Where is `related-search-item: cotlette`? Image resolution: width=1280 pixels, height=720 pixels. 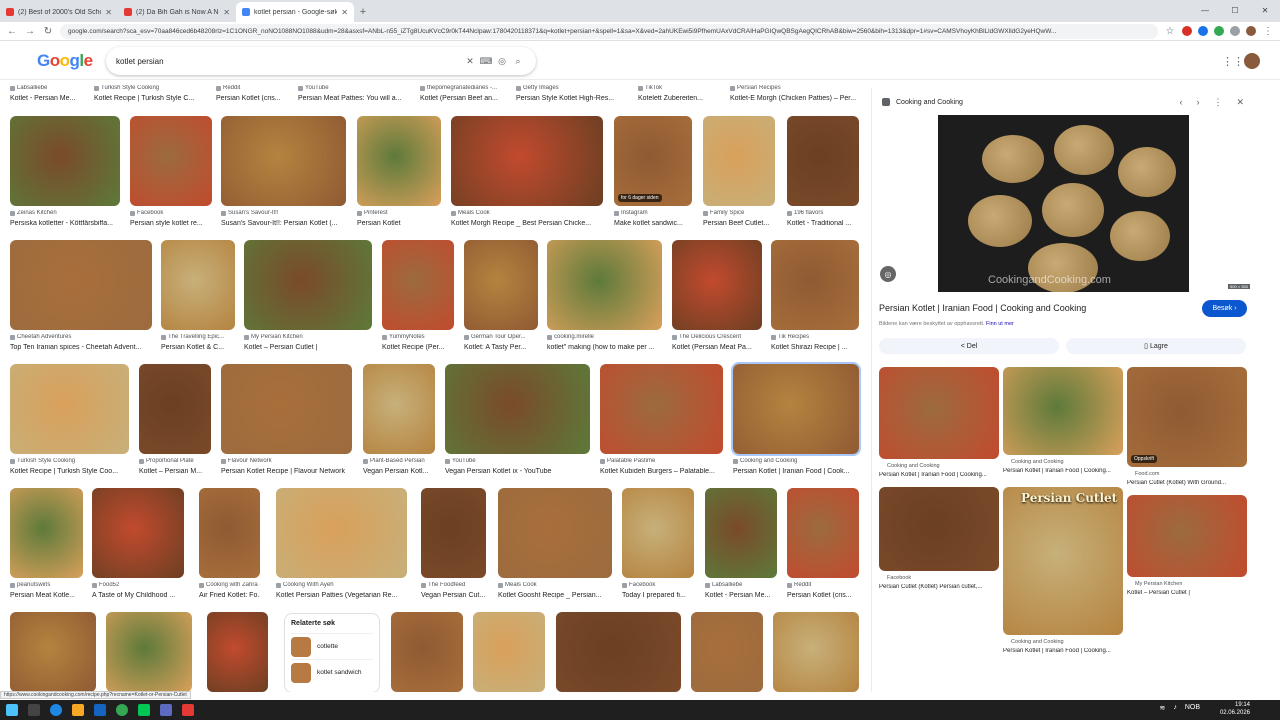
related-search-item: cotlette is located at coordinates (332, 646).